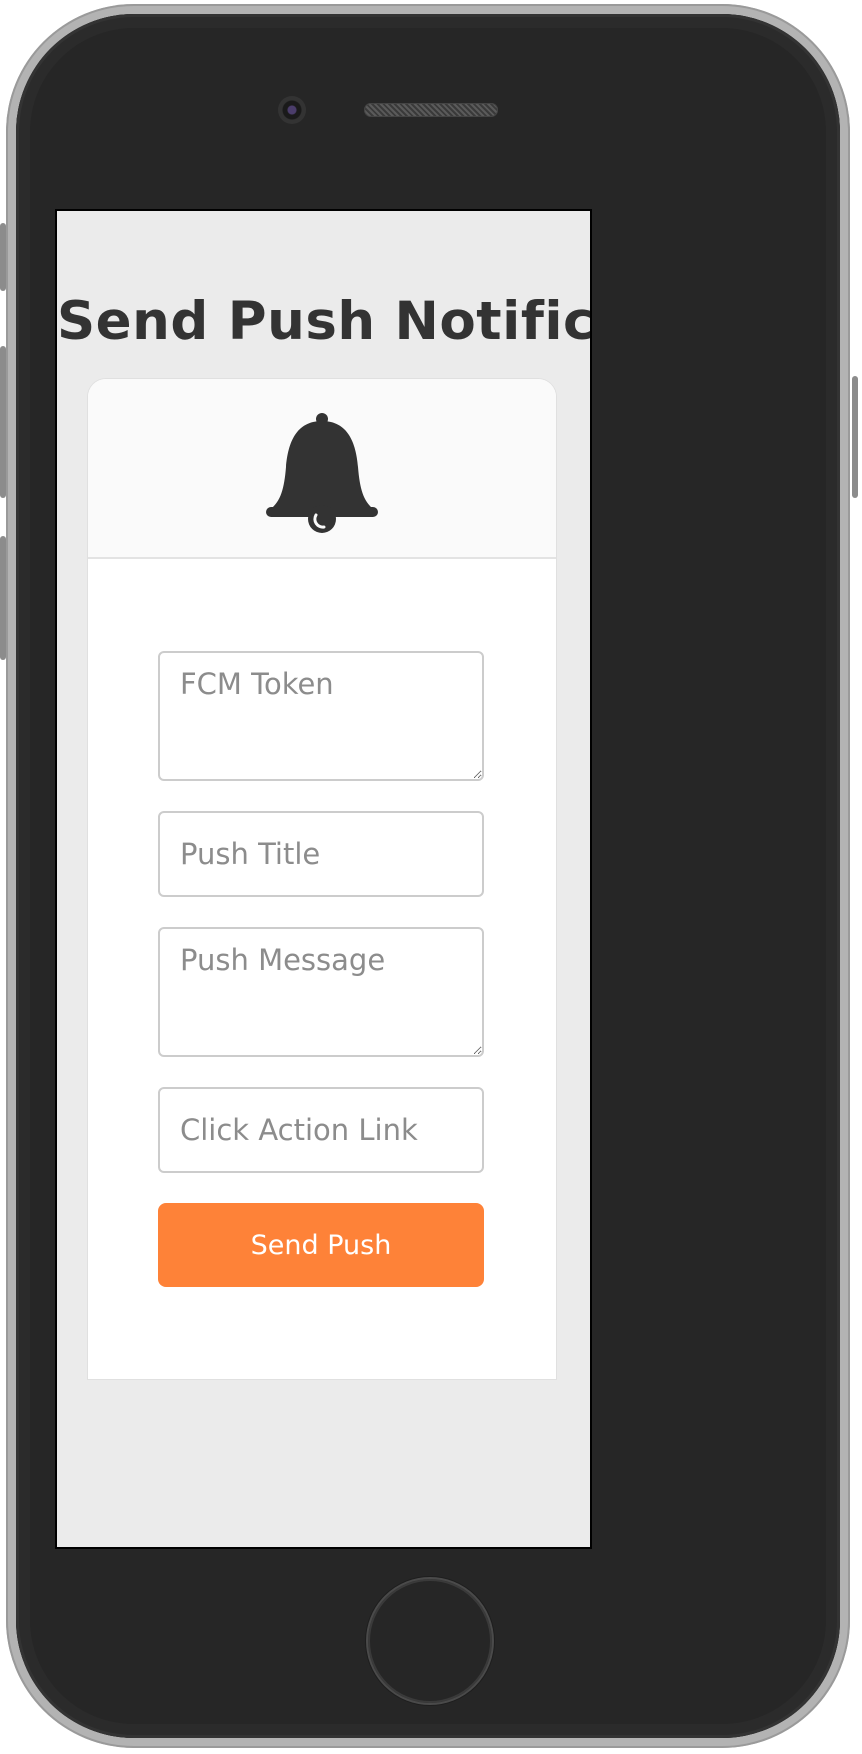 This screenshot has height=1754, width=862. What do you see at coordinates (321, 716) in the screenshot?
I see `fcm-token-field` at bounding box center [321, 716].